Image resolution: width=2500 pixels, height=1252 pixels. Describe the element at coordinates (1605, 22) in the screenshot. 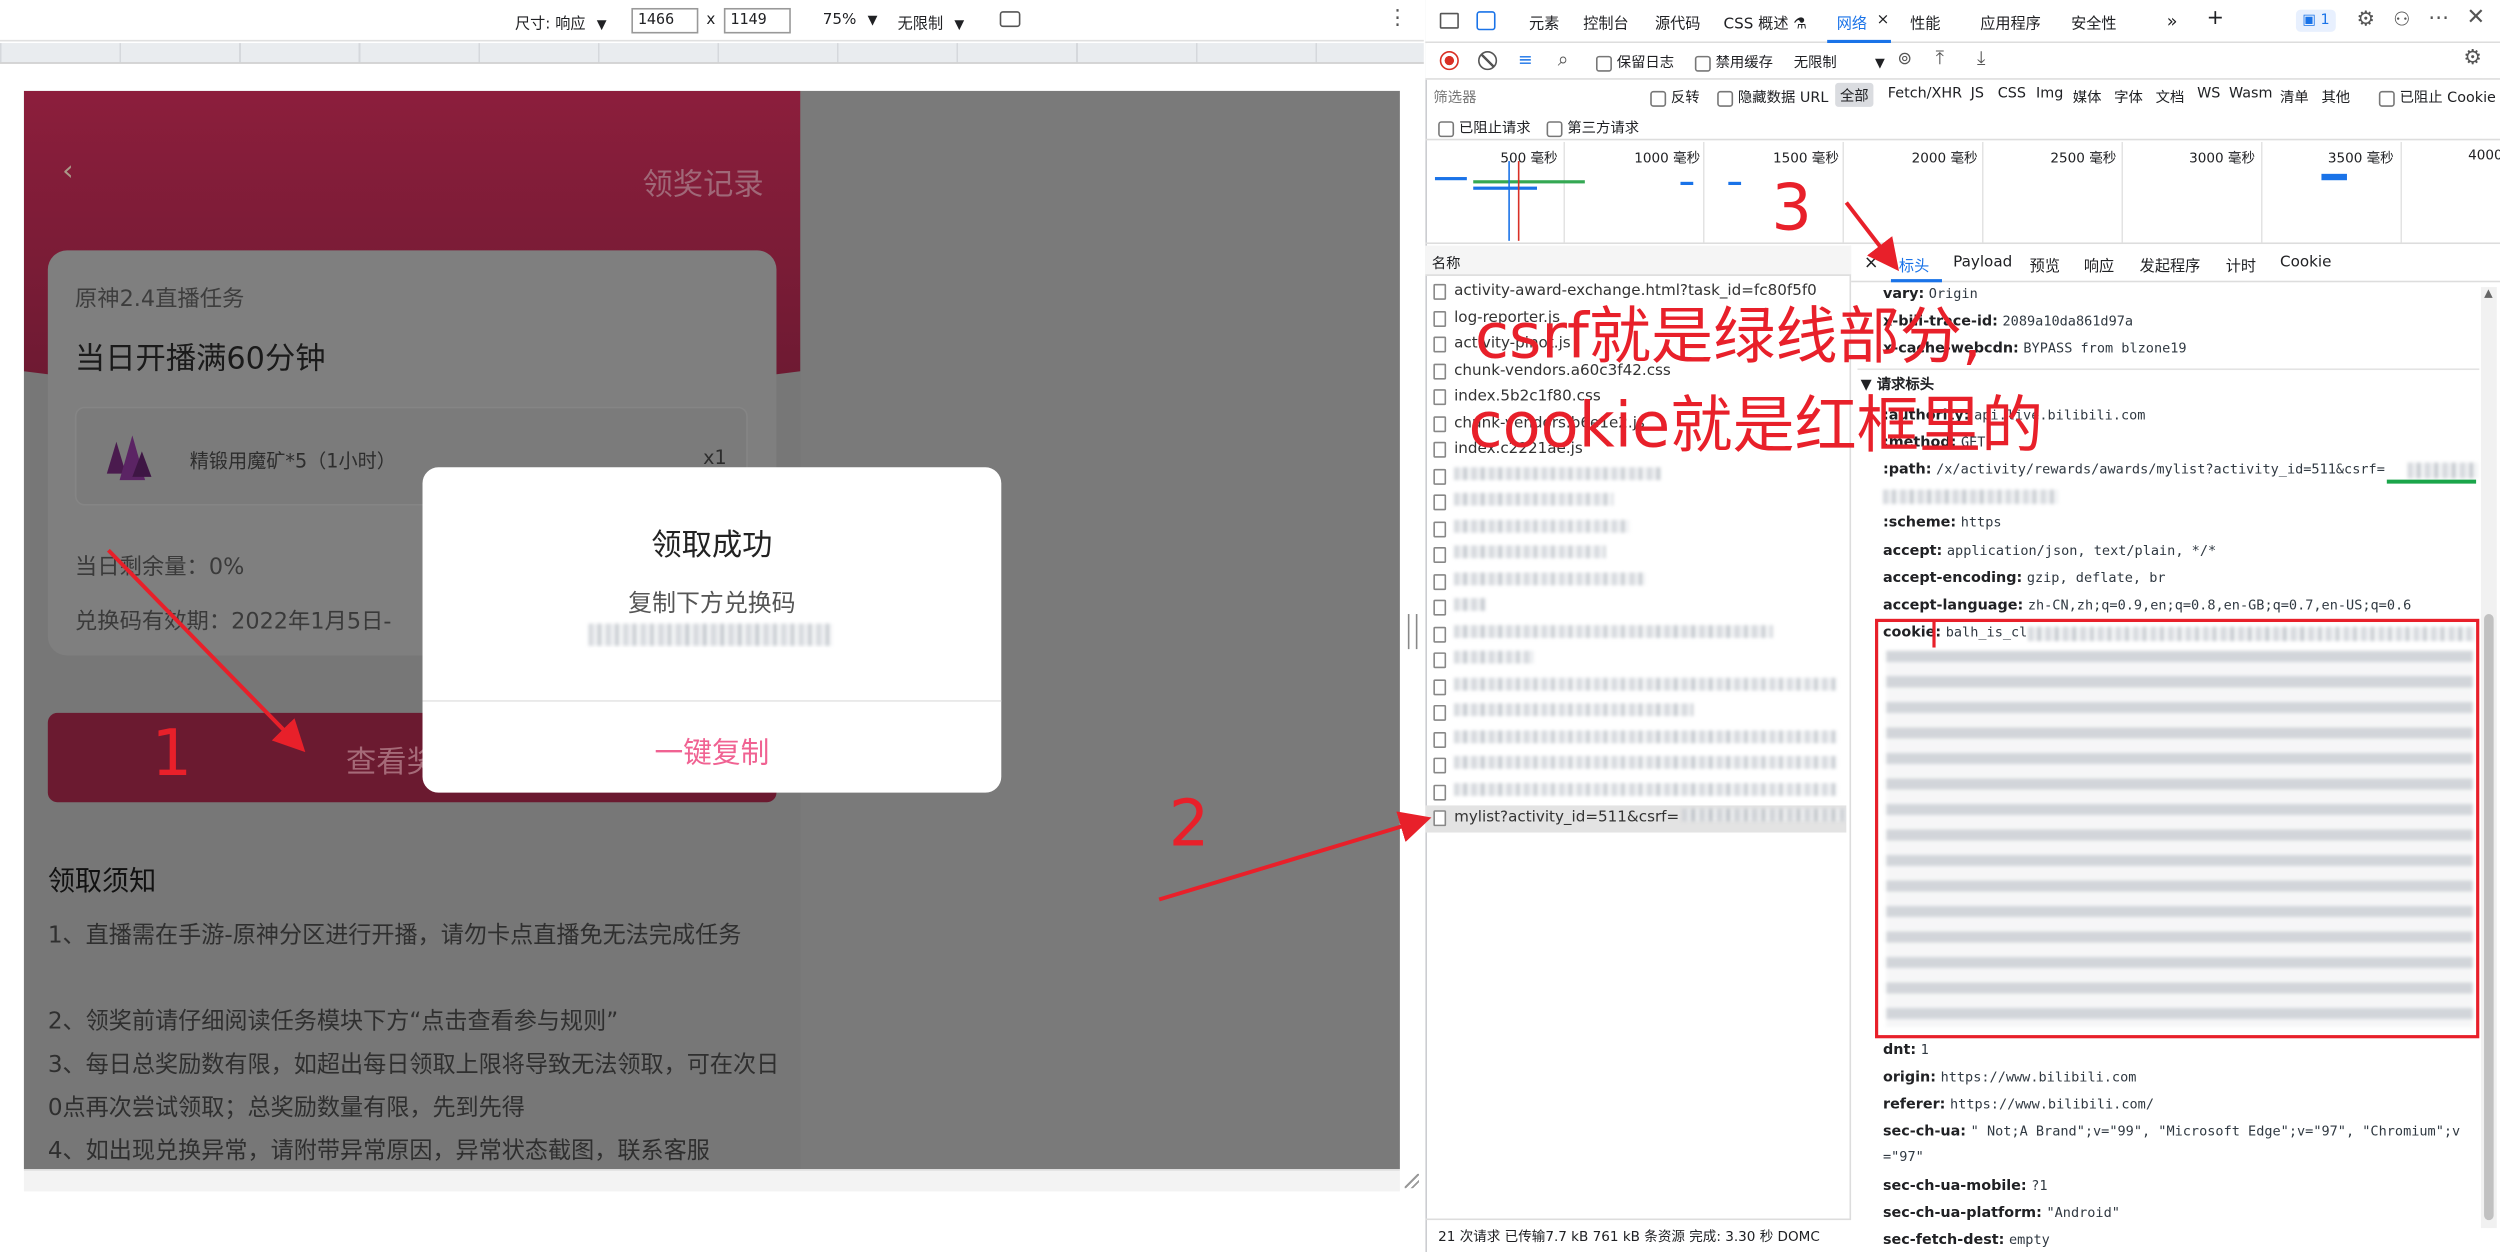

I see `tab-console: 控制台` at that location.